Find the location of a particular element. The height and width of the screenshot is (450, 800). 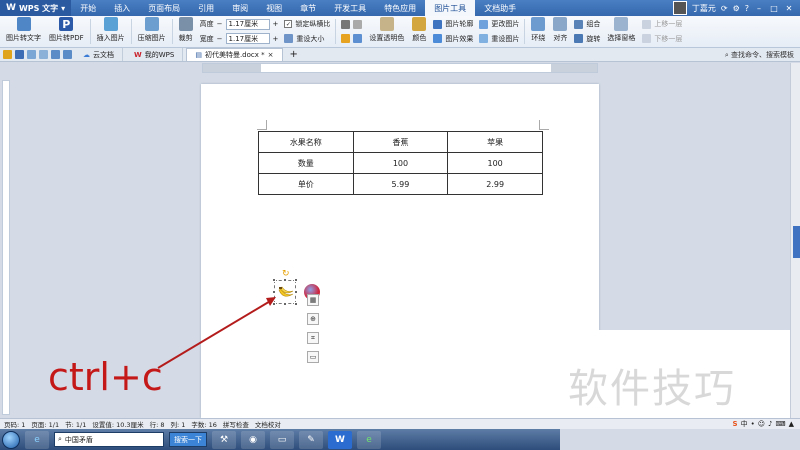

bulb-icon is located at coordinates (346, 39).